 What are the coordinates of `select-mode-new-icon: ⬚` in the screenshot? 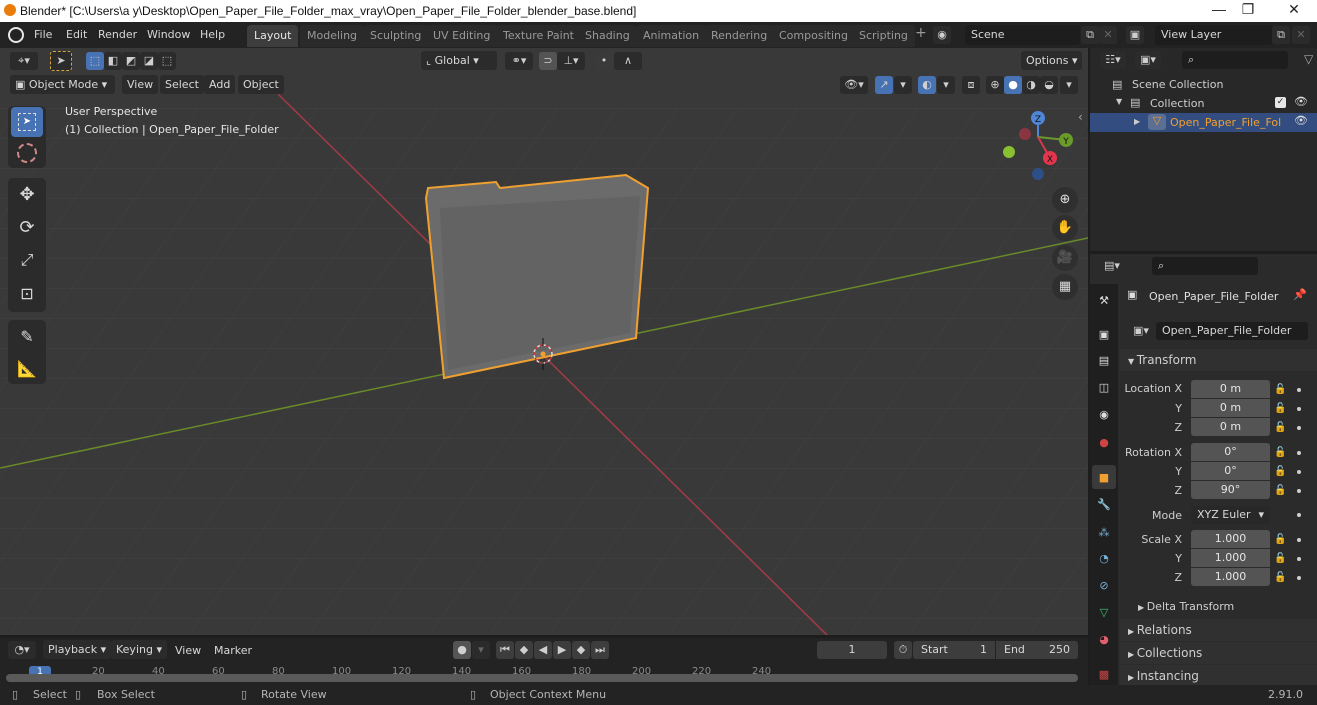 It's located at (95, 61).